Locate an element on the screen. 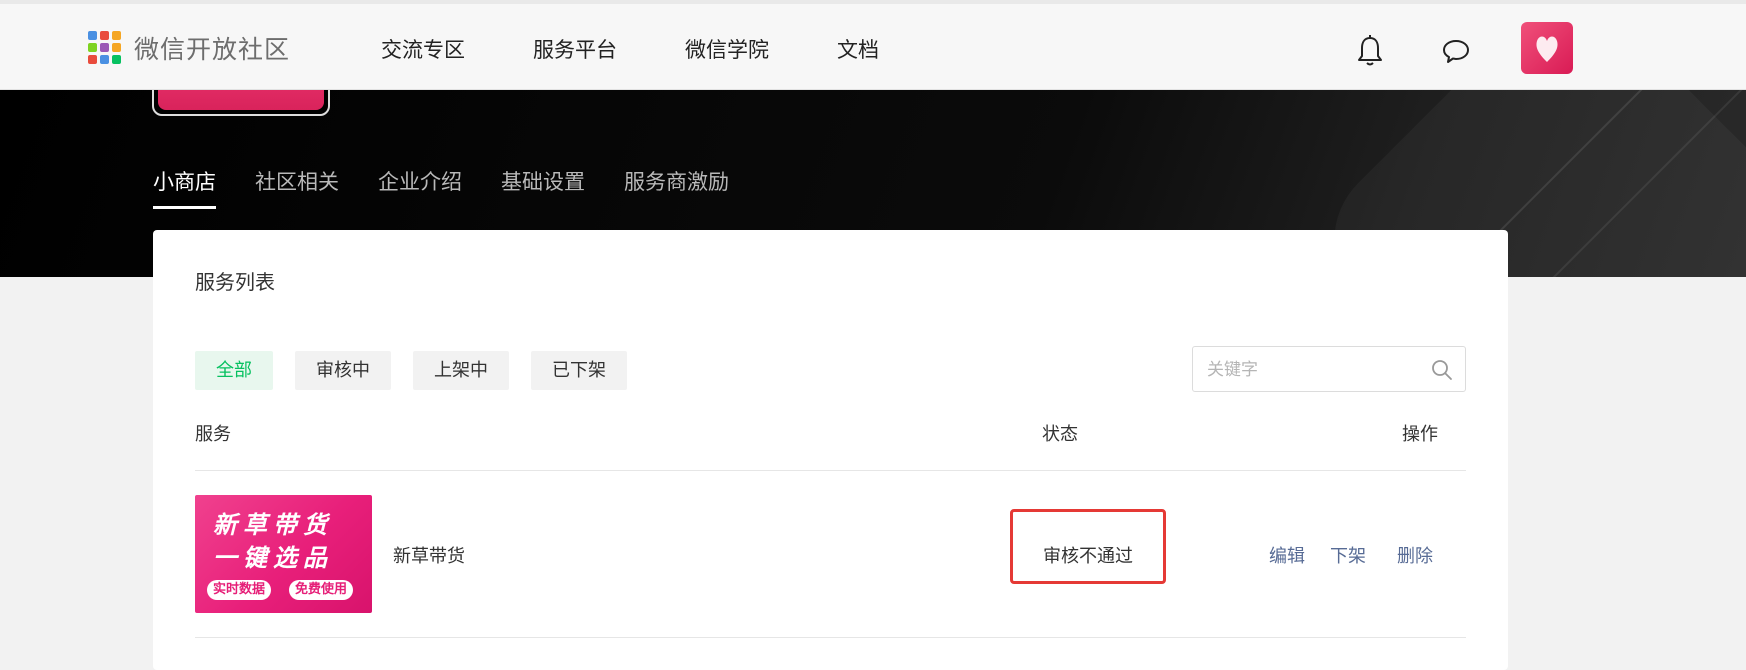 This screenshot has width=1746, height=670. tab-basic-settings: 基础设置 is located at coordinates (543, 187).